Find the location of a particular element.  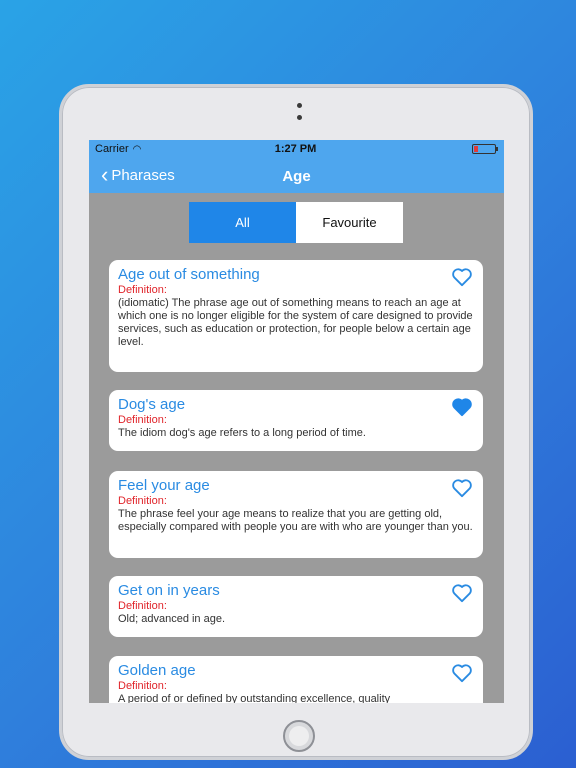

phrase-meaning: Old; advanced in age. is located at coordinates (172, 619).